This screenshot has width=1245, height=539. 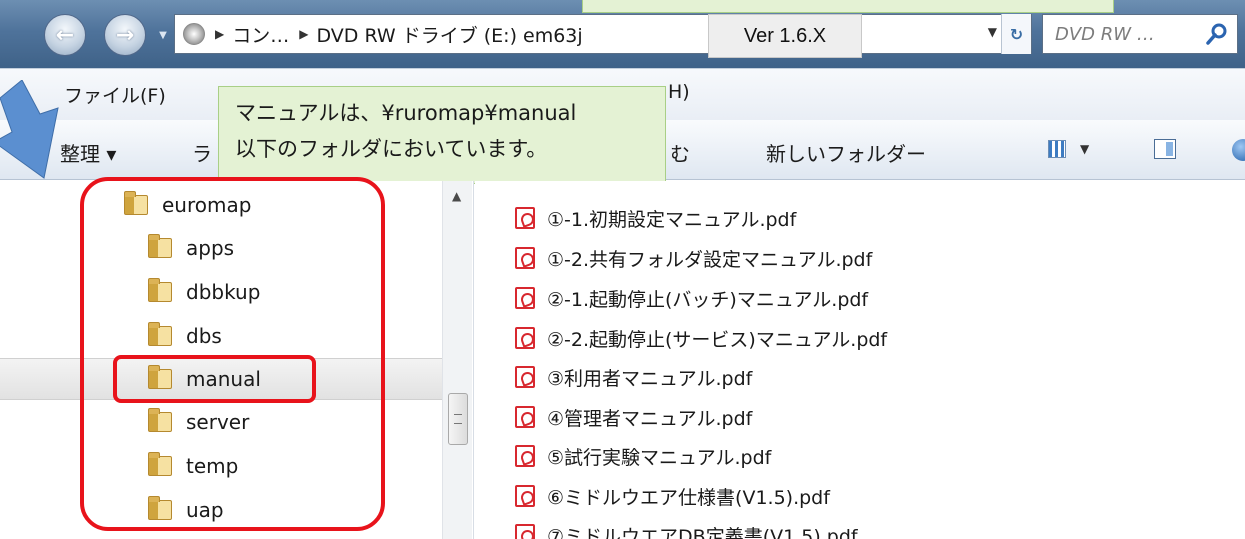 I want to click on file-name: ⑦ミドルウエアDB定義書(V1.5).pdf, so click(x=702, y=532).